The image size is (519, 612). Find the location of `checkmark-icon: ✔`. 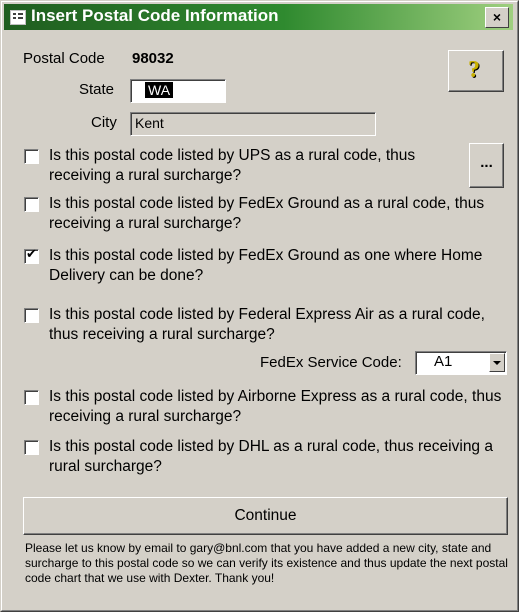

checkmark-icon: ✔ is located at coordinates (31, 254).